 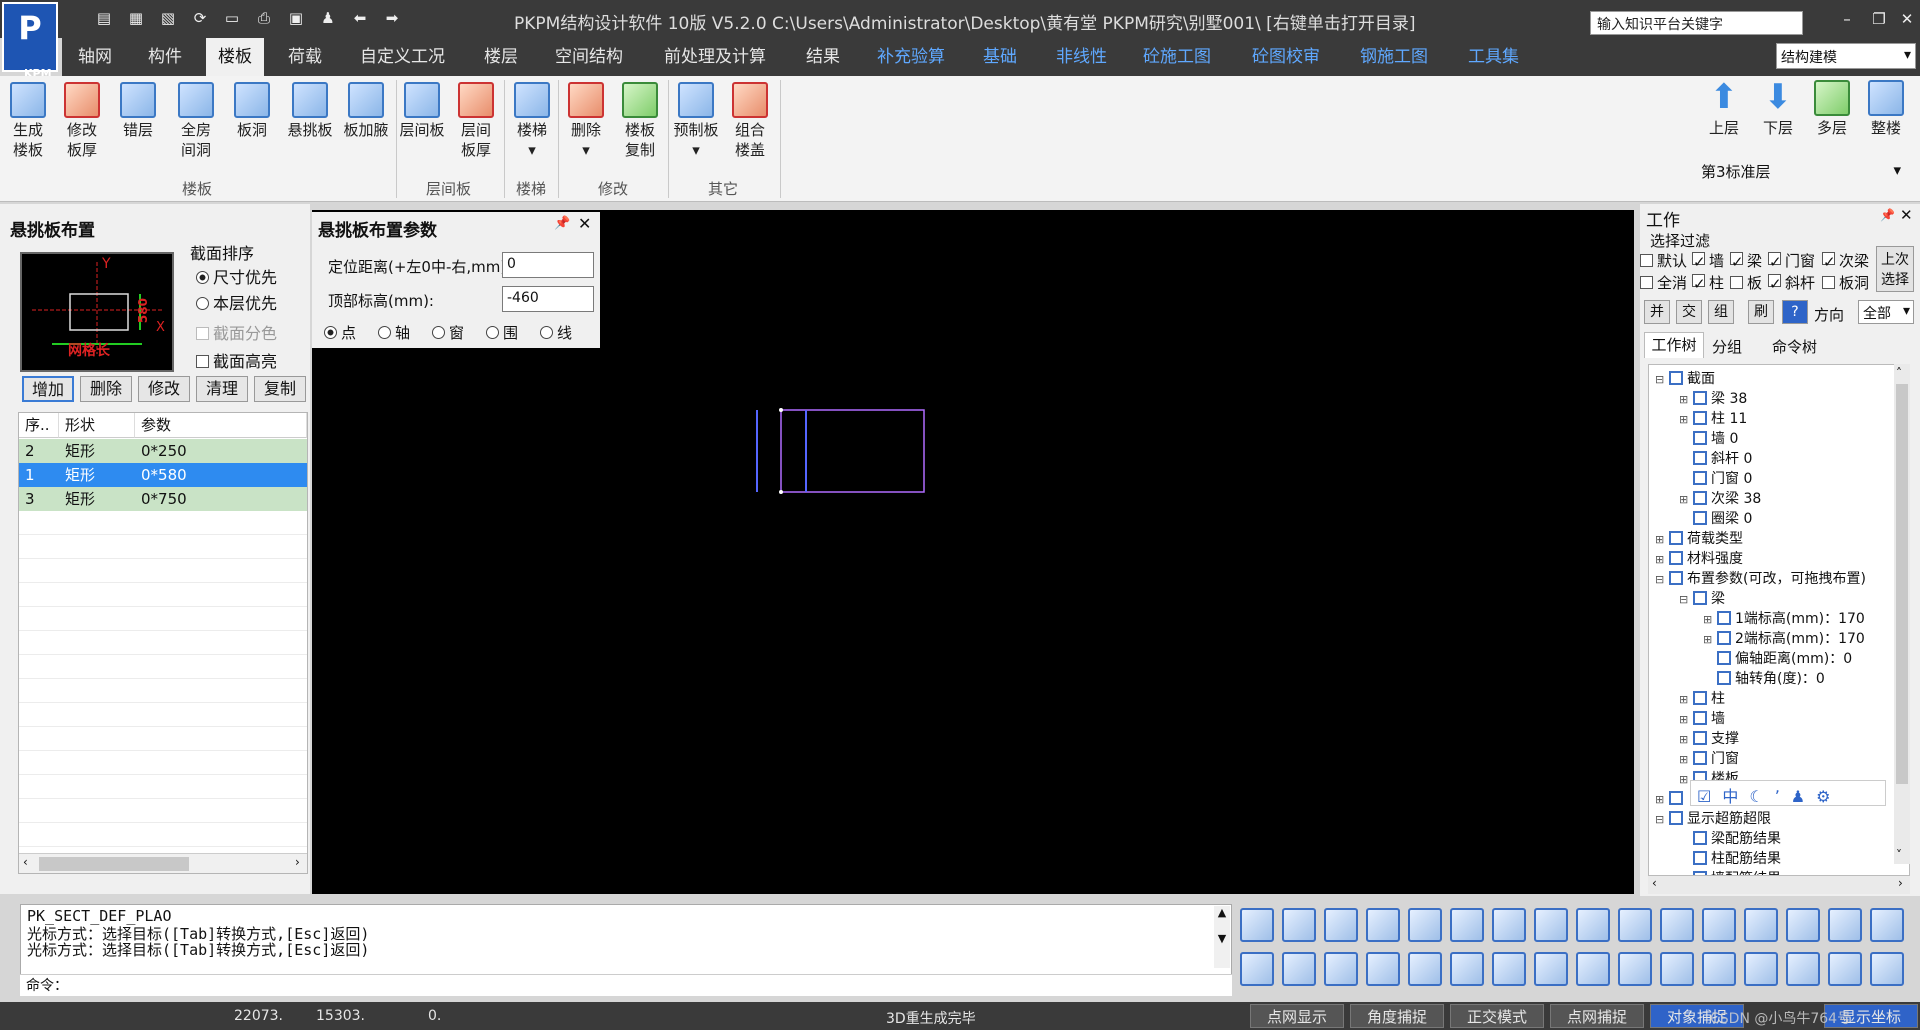 What do you see at coordinates (1702, 719) in the screenshot?
I see `tree-node: ⊞ 墙` at bounding box center [1702, 719].